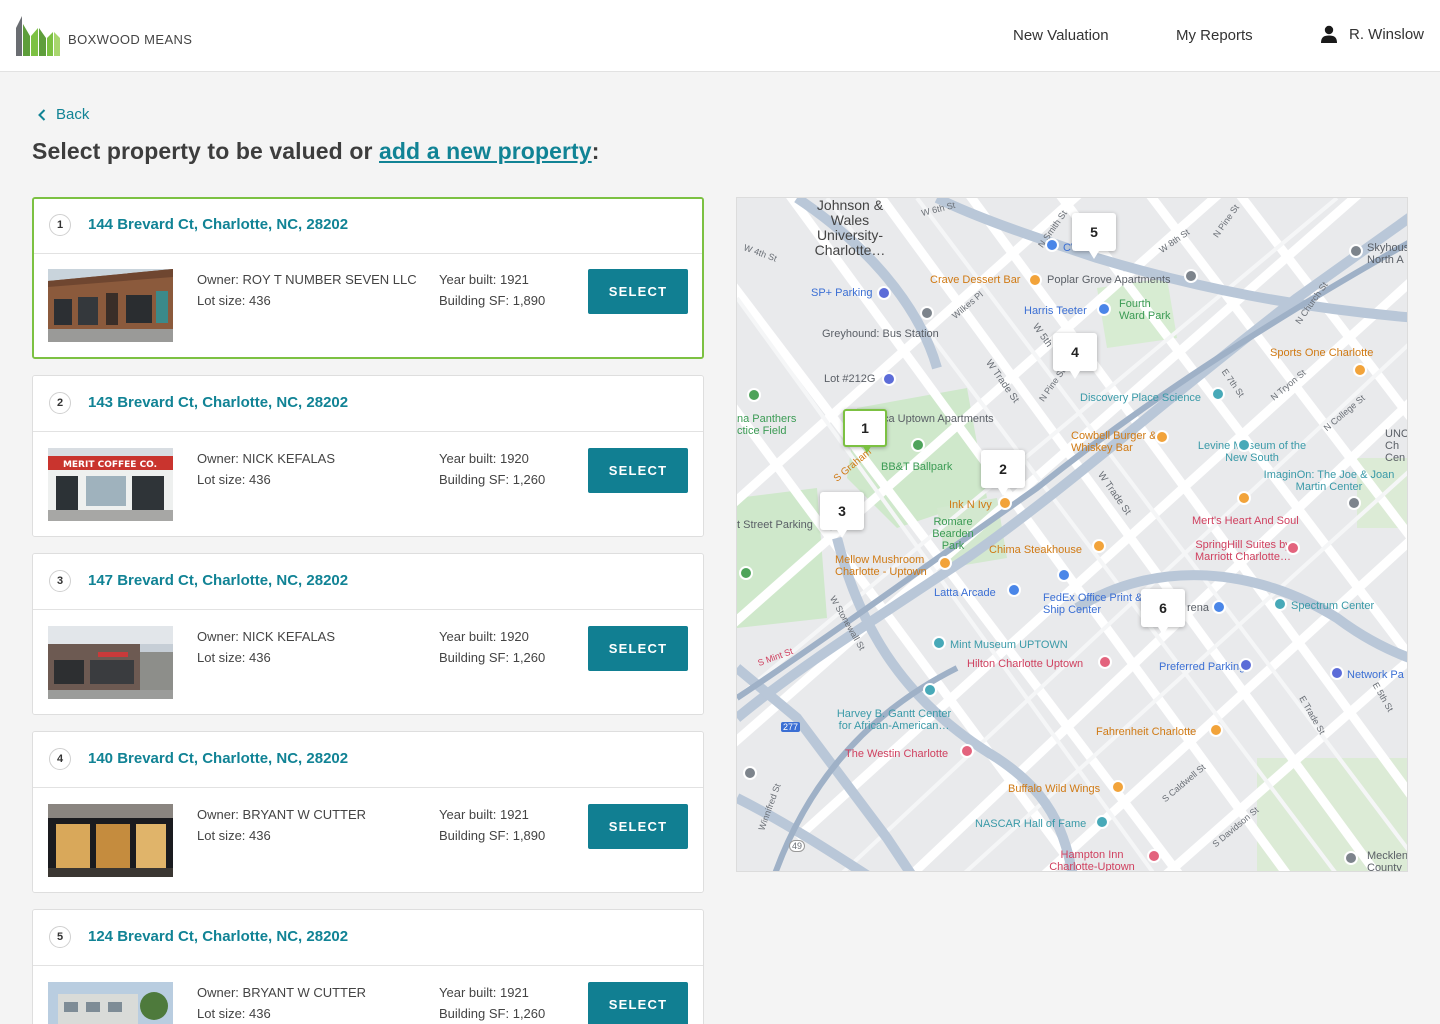  I want to click on back-link: Back, so click(63, 114).